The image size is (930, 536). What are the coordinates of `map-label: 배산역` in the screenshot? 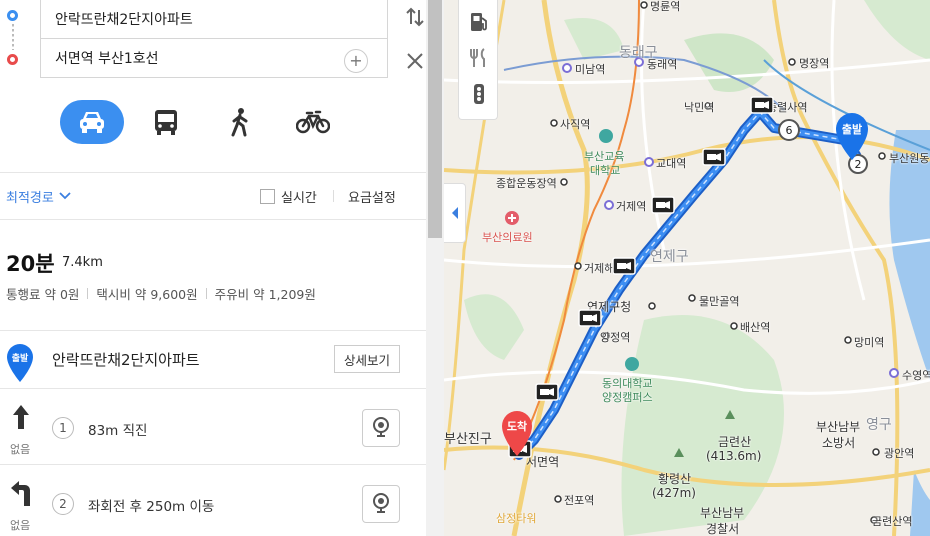 It's located at (755, 327).